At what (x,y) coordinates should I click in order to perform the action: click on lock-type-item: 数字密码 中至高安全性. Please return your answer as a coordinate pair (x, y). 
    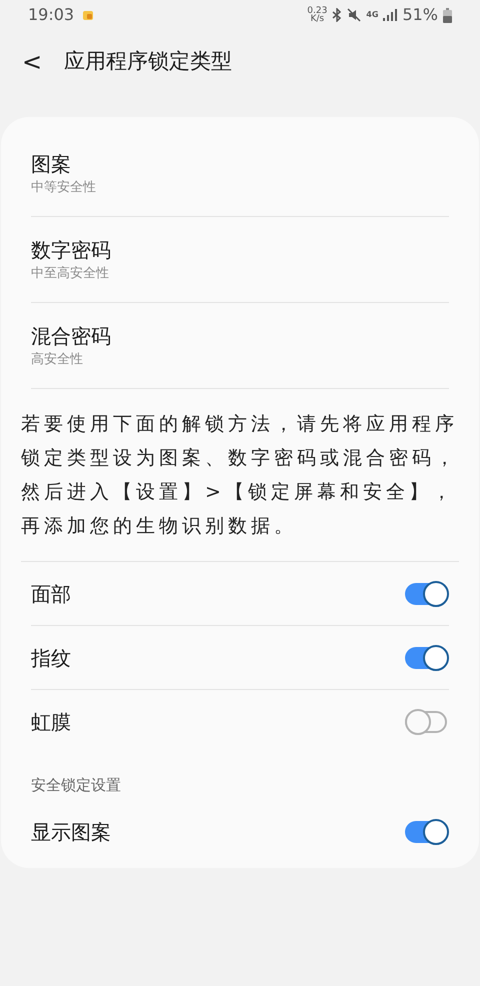
    Looking at the image, I should click on (240, 260).